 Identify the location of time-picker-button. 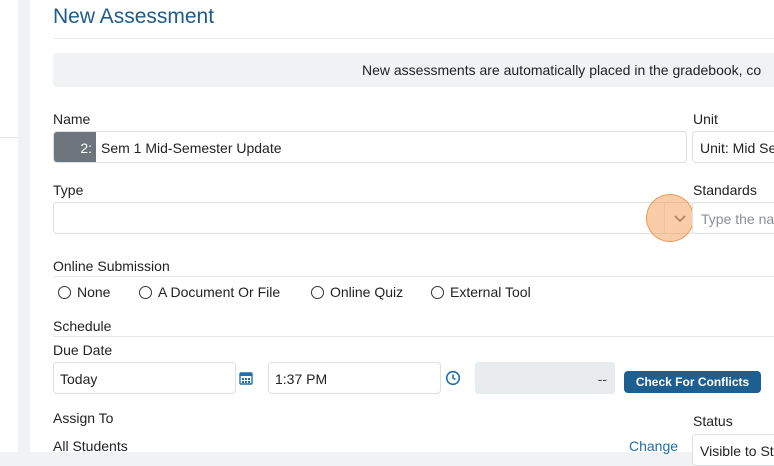
(453, 378).